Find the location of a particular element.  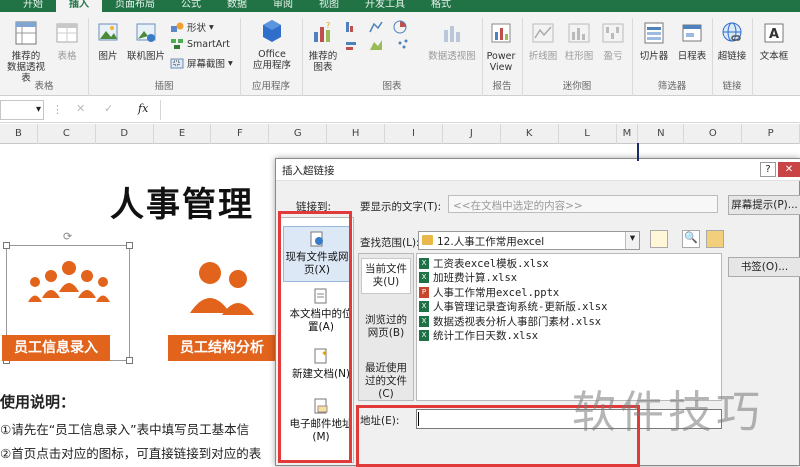

svg-text: A is located at coordinates (774, 34).